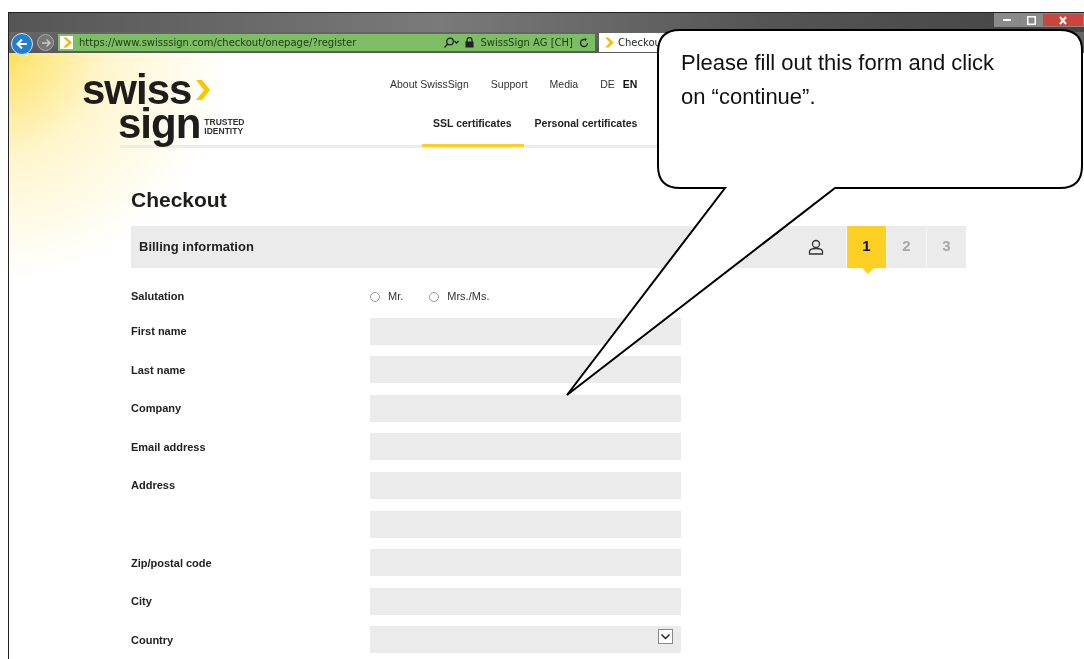  I want to click on site-identity: SwissSign AG [CH], so click(526, 42).